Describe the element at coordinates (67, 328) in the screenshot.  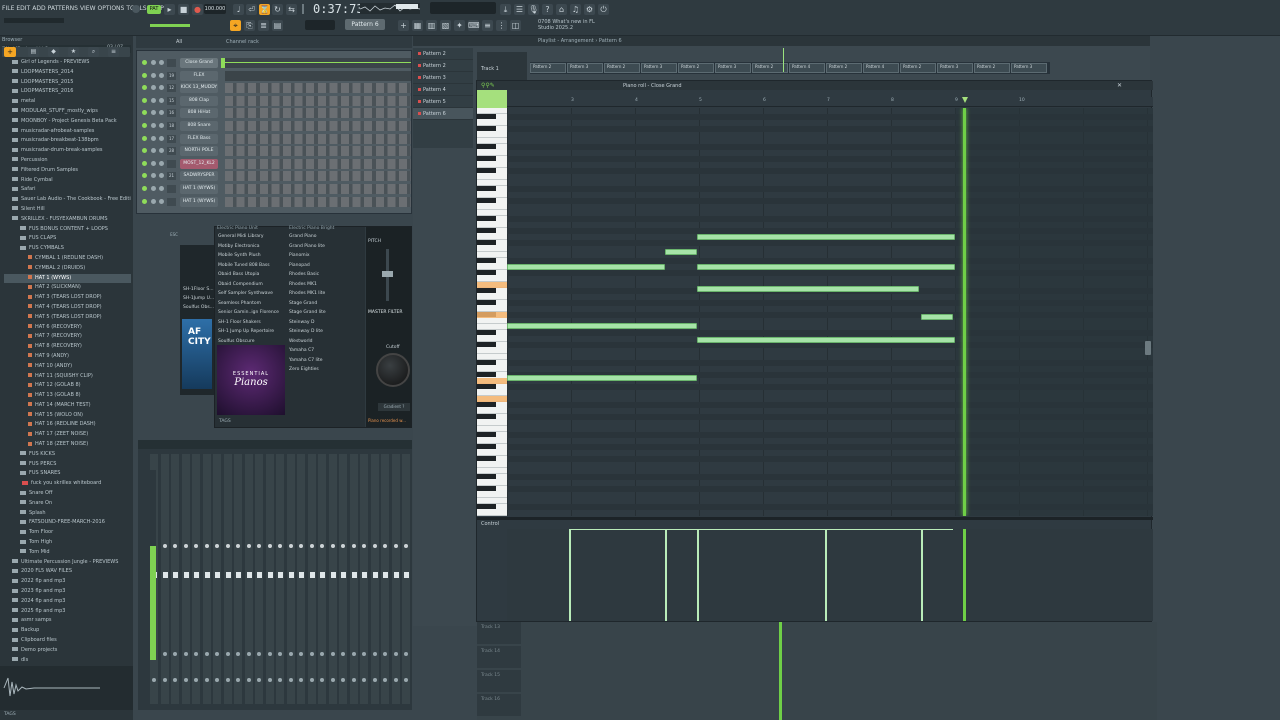
I see `browser-item: HAT 6 (RECOVERY)` at that location.